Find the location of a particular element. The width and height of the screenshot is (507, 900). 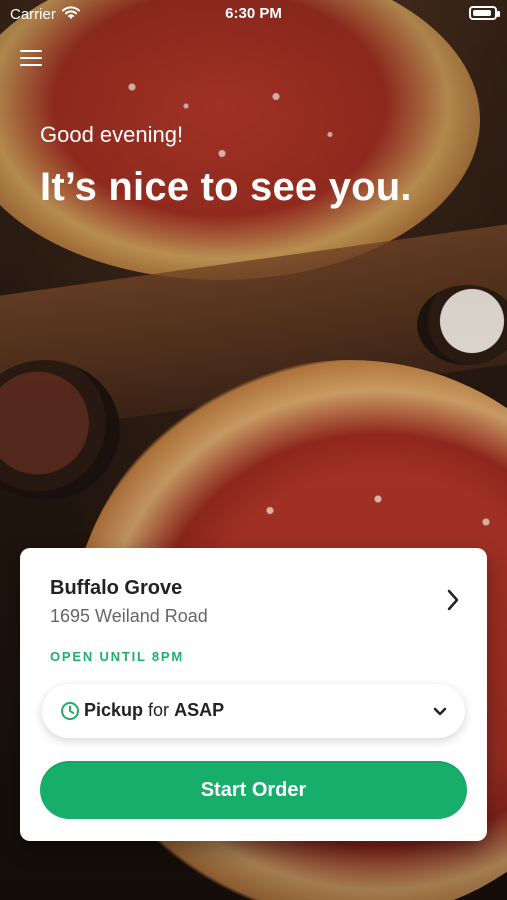

hamburger-menu-icon is located at coordinates (31, 57).